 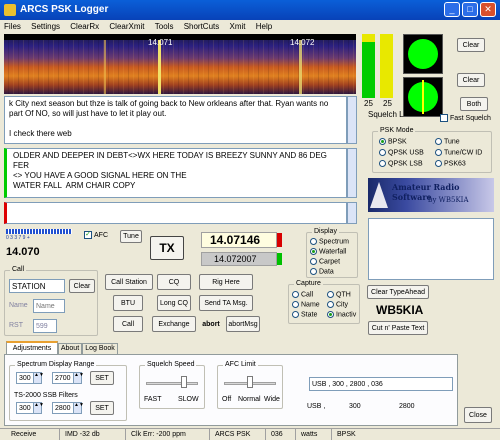 What do you see at coordinates (431, 249) in the screenshot?
I see `typeahead-buffer` at bounding box center [431, 249].